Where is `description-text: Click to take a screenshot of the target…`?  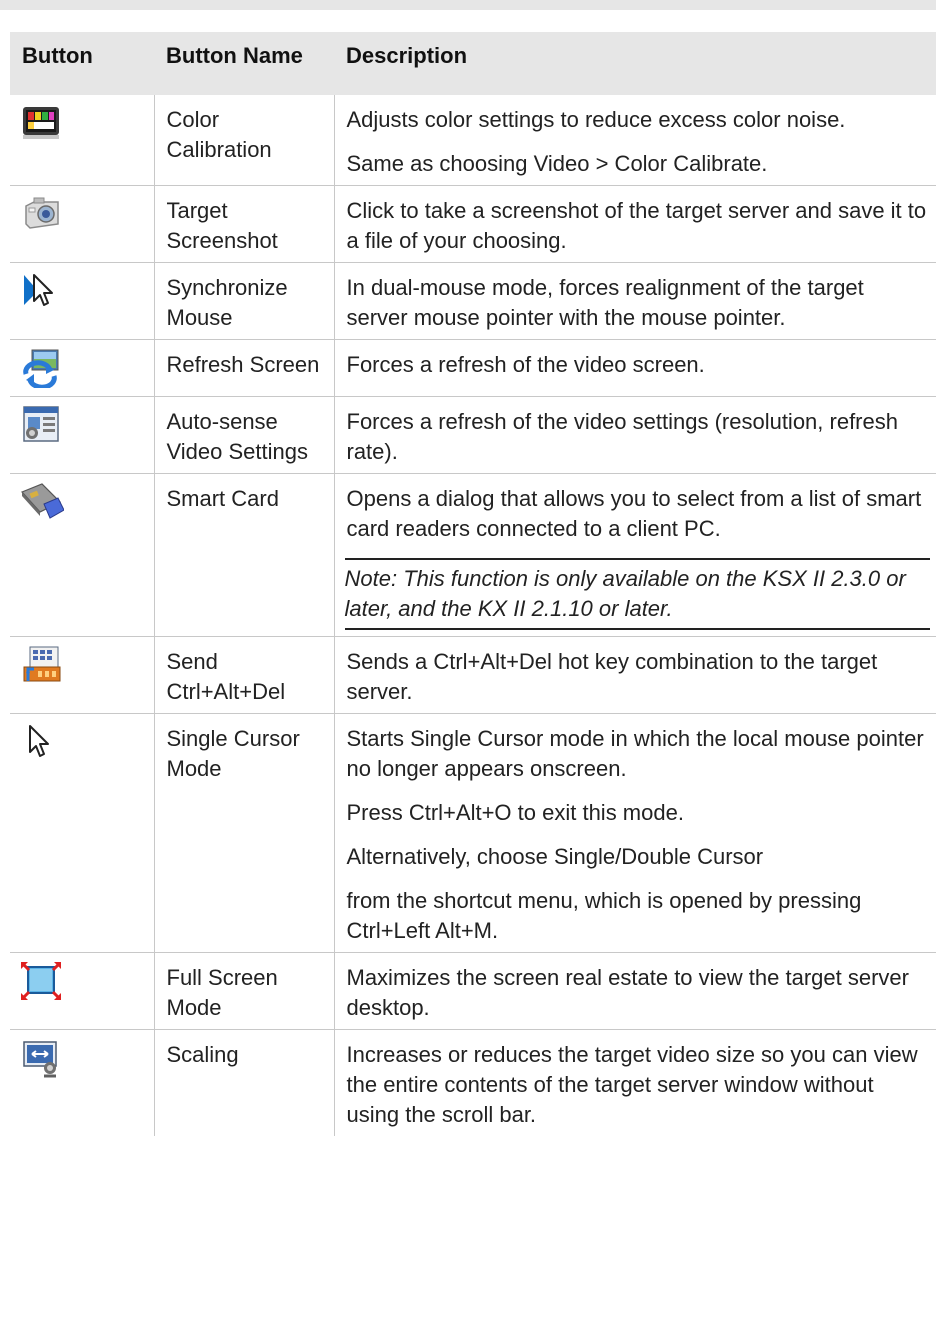
description-text: Click to take a screenshot of the target… is located at coordinates (636, 225).